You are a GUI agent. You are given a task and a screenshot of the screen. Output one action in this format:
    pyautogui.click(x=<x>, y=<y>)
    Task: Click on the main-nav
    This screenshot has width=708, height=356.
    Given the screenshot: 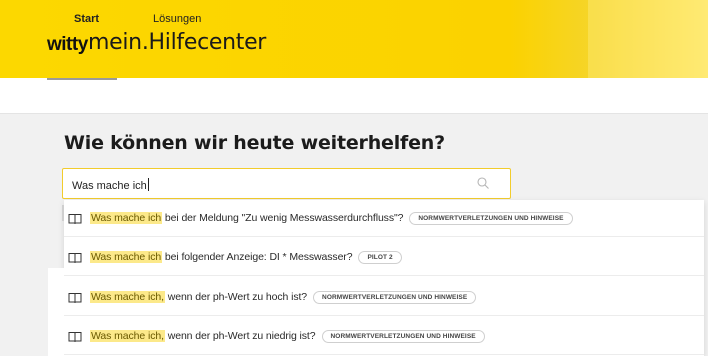 What is the action you would take?
    pyautogui.click(x=354, y=96)
    